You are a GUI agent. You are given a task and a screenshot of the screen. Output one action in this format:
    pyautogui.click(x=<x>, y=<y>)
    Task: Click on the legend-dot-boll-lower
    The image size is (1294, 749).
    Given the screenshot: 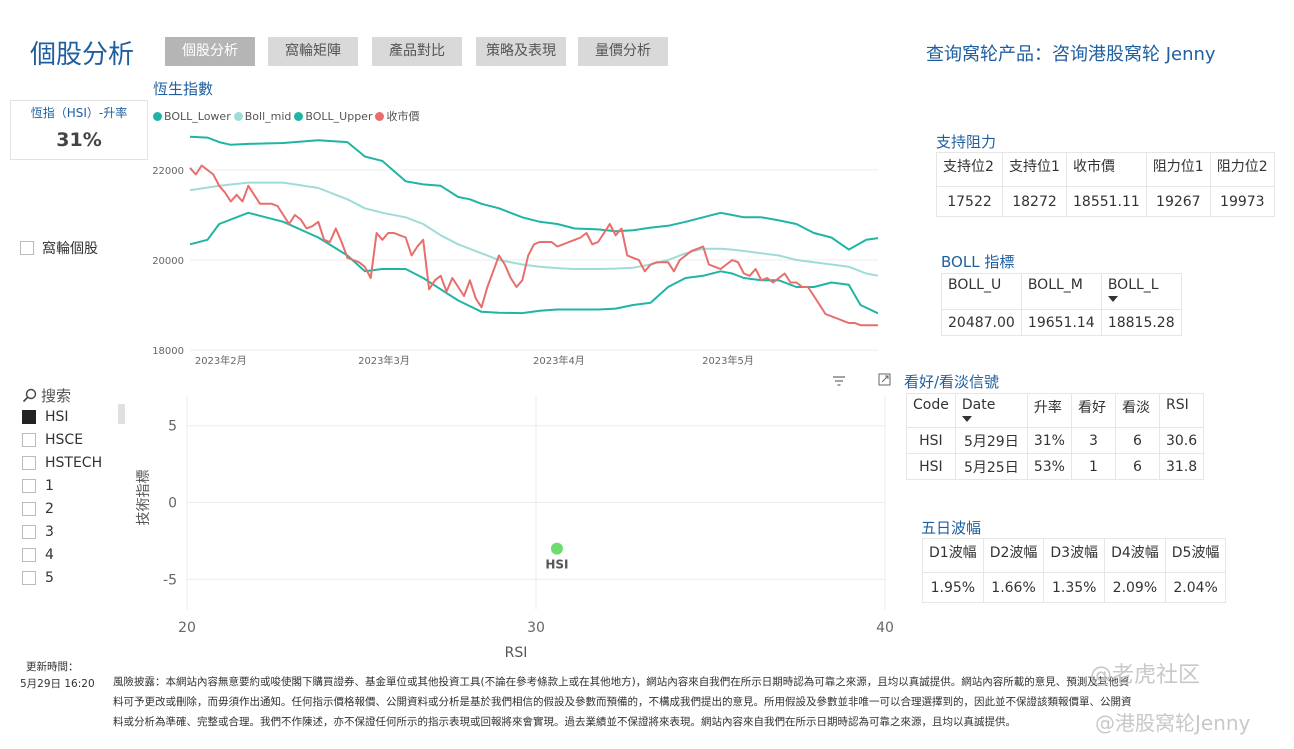 What is the action you would take?
    pyautogui.click(x=157, y=116)
    